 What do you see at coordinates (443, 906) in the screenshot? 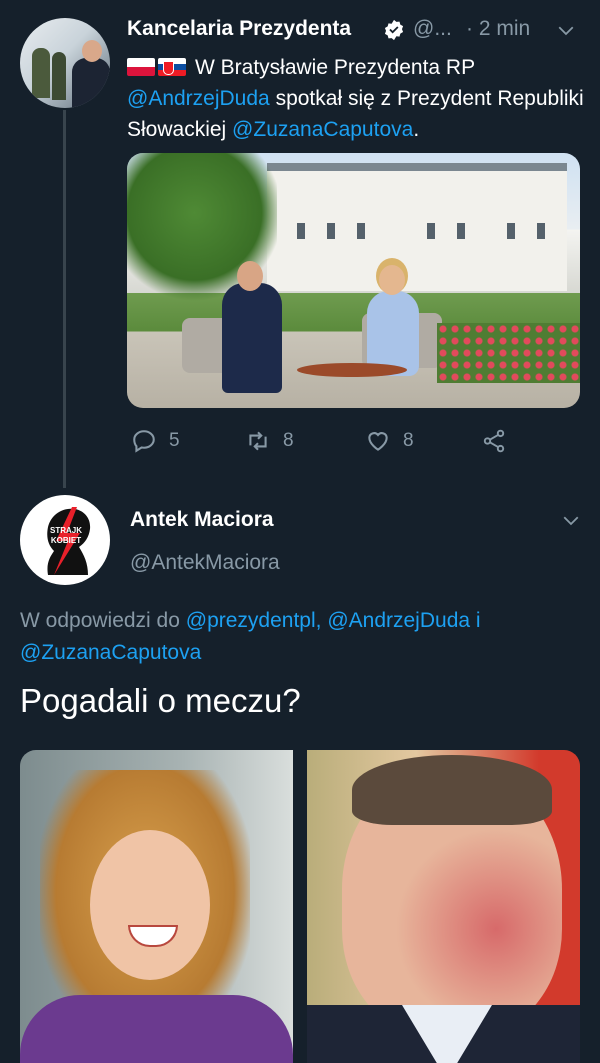
I see `tweet2-photo-right` at bounding box center [443, 906].